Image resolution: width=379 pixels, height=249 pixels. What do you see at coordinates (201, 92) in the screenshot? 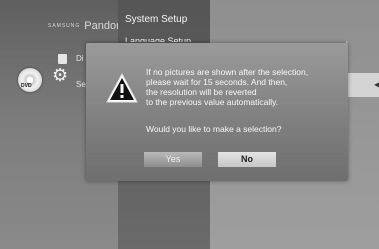
I see `message-line-3: the resolution will be reverted` at bounding box center [201, 92].